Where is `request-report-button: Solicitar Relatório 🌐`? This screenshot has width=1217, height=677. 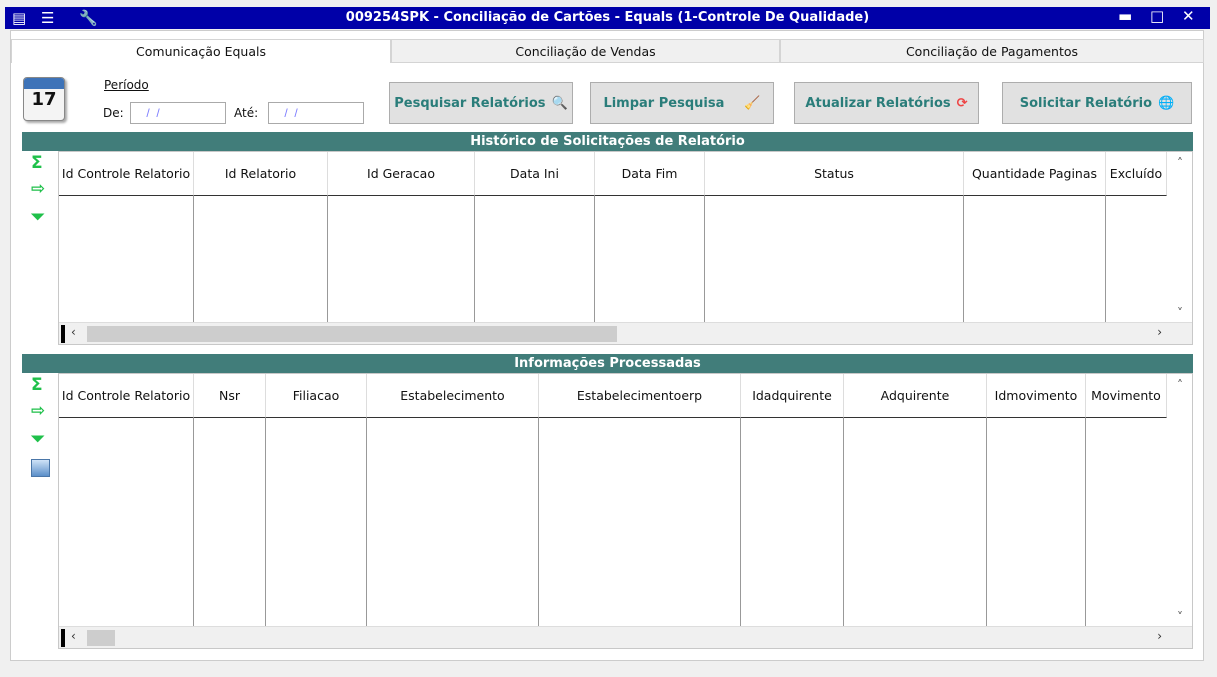
request-report-button: Solicitar Relatório 🌐 is located at coordinates (1097, 103).